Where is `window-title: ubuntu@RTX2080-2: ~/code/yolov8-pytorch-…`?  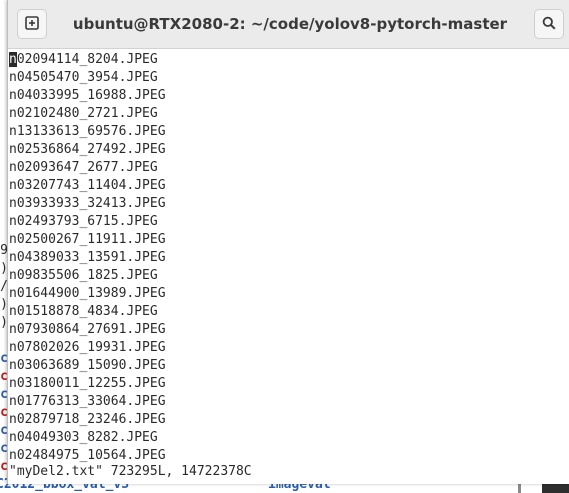
window-title: ubuntu@RTX2080-2: ~/code/yolov8-pytorch-… is located at coordinates (290, 24).